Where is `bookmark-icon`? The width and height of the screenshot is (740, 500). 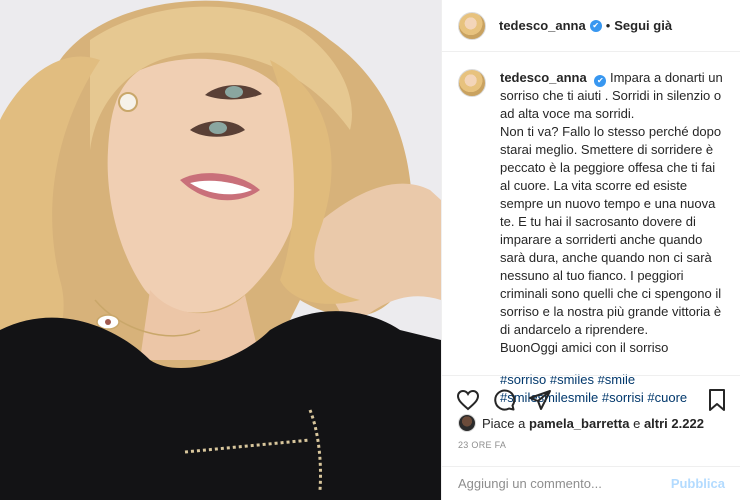
bookmark-icon is located at coordinates (717, 400).